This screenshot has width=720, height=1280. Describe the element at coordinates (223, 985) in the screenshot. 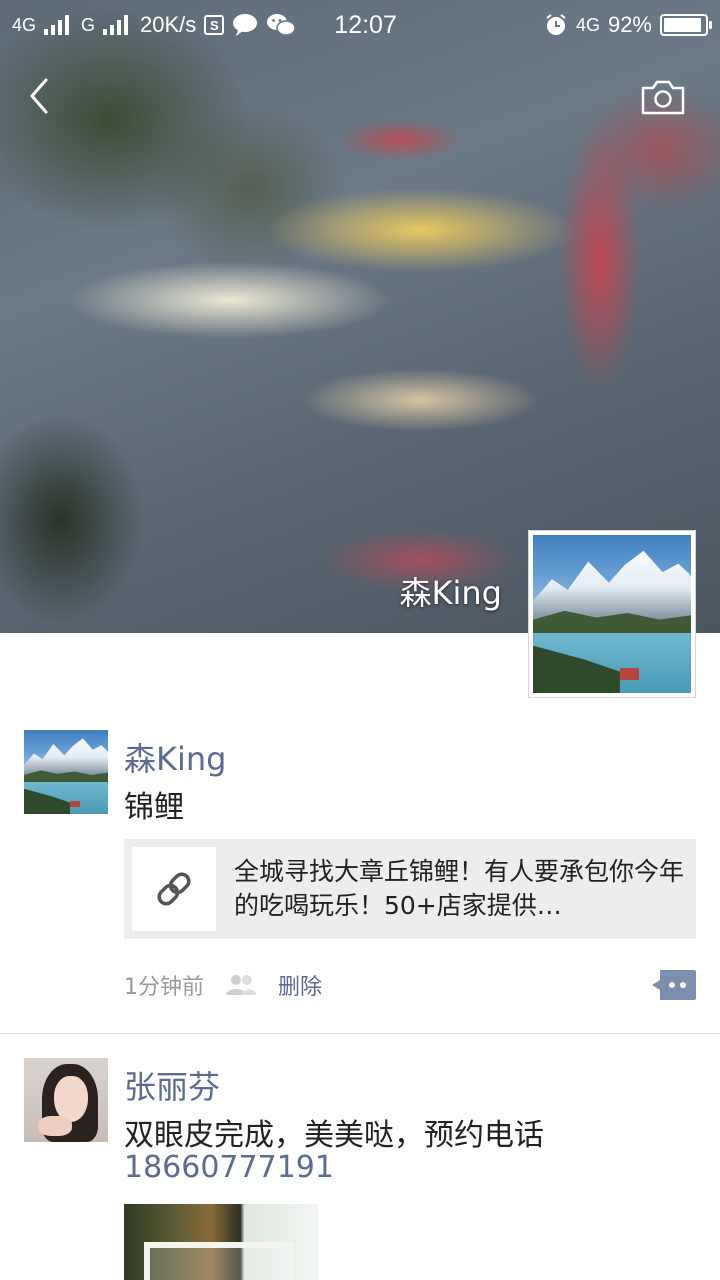

I see `post-meta: 1分钟前 删除` at that location.